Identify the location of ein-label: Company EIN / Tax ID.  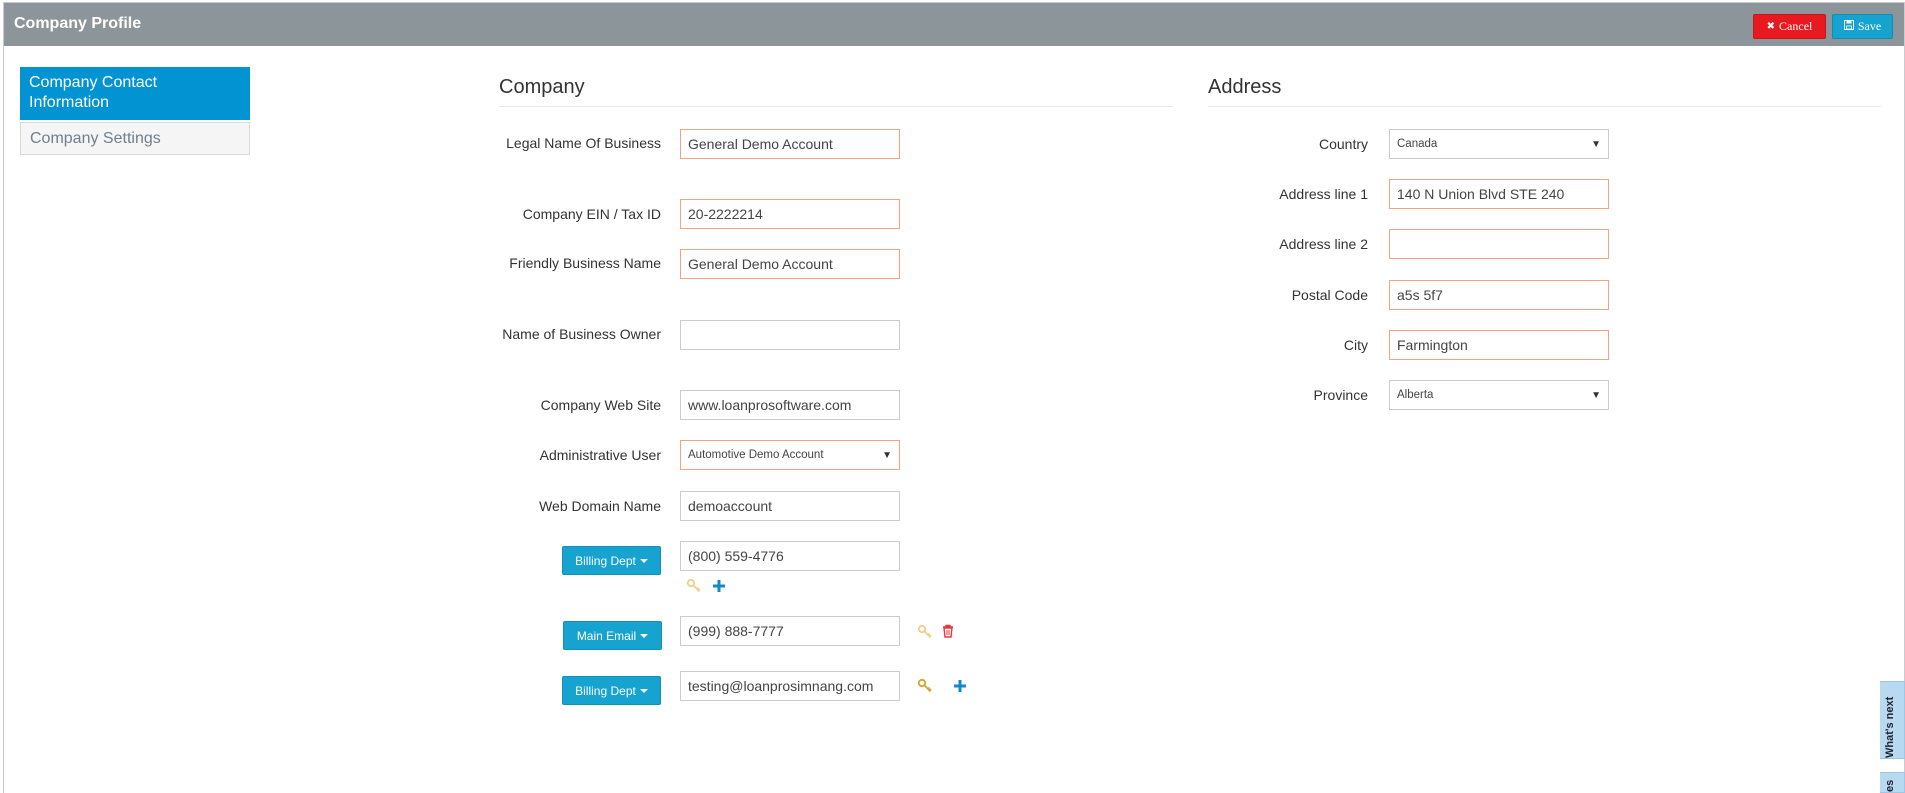
(591, 214).